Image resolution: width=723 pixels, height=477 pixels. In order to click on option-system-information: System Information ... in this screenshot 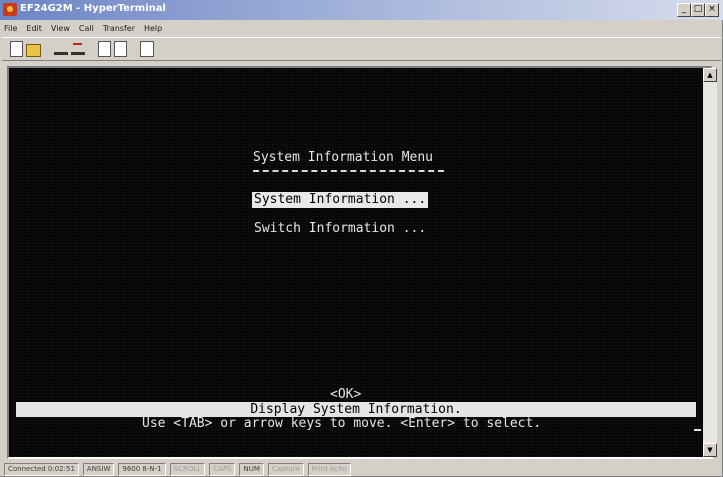, I will do `click(340, 200)`.